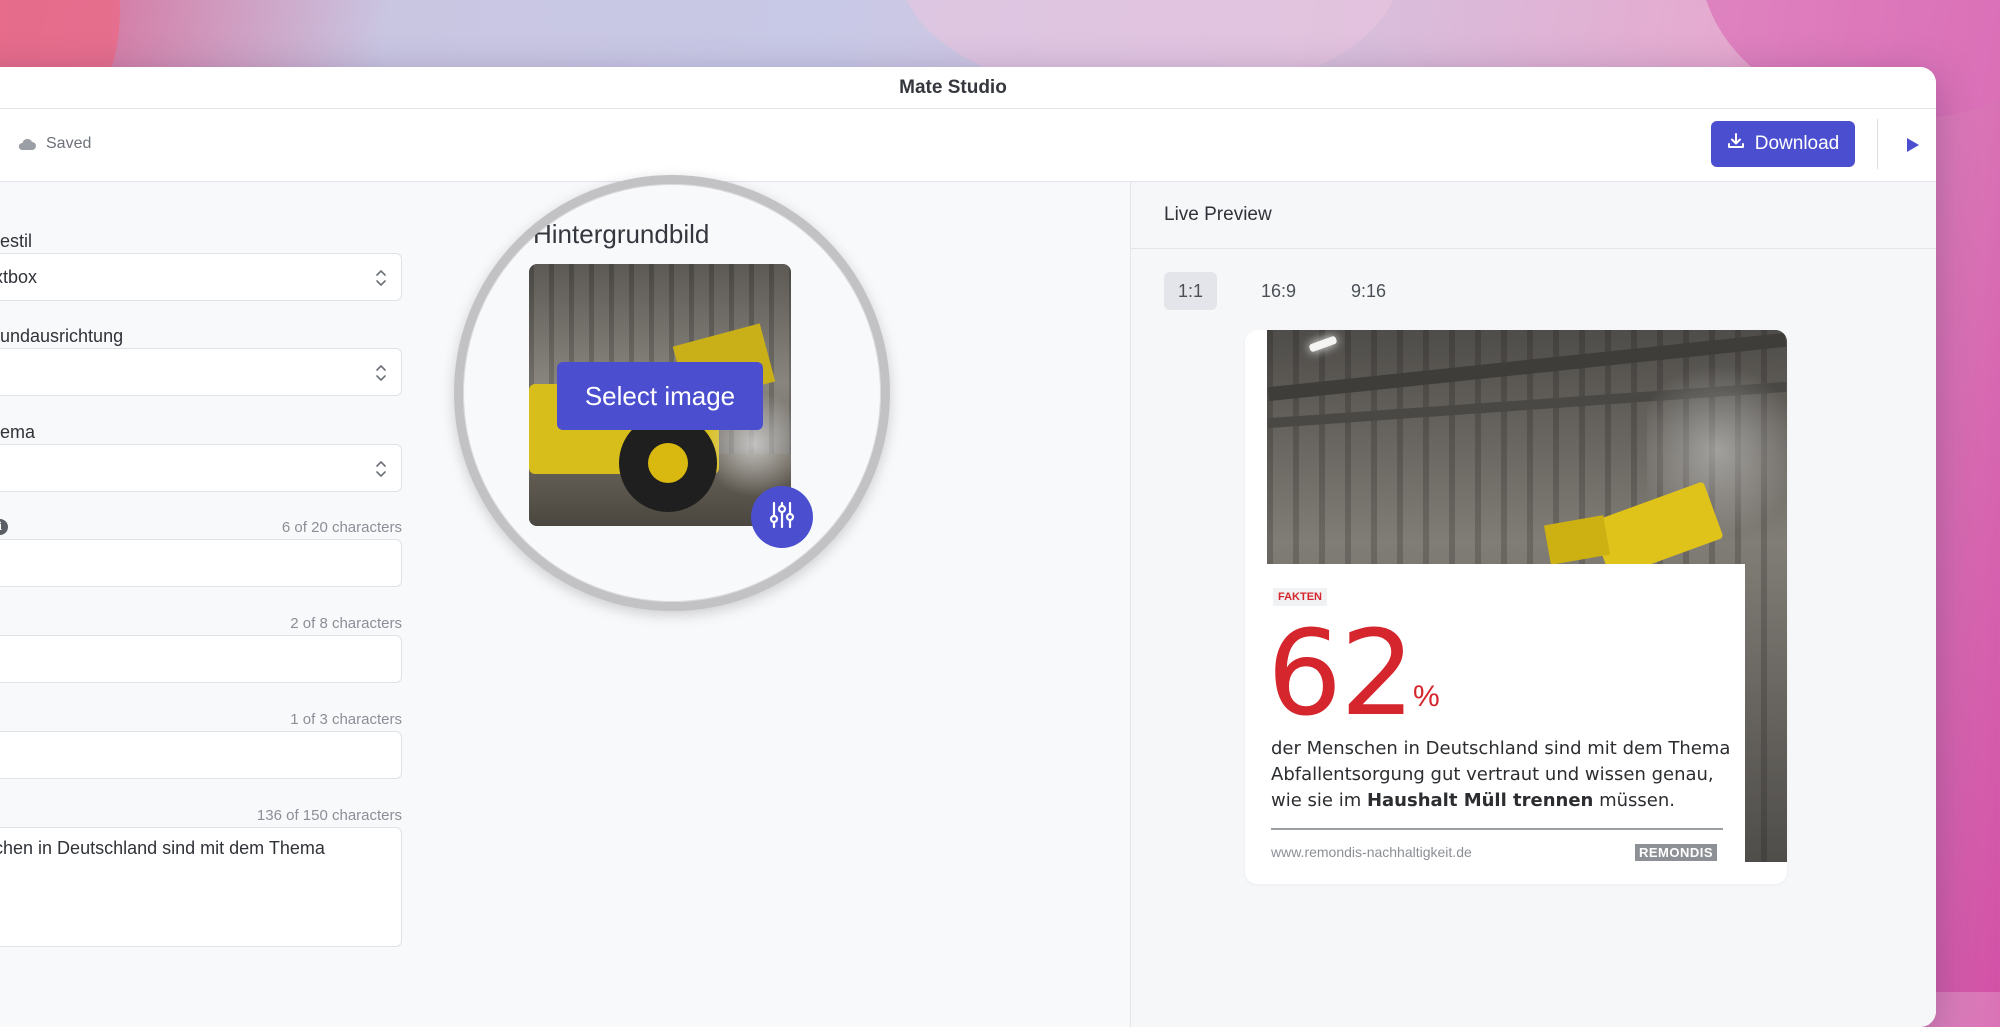 The width and height of the screenshot is (2000, 1027). I want to click on select-image-button: Select image, so click(660, 396).